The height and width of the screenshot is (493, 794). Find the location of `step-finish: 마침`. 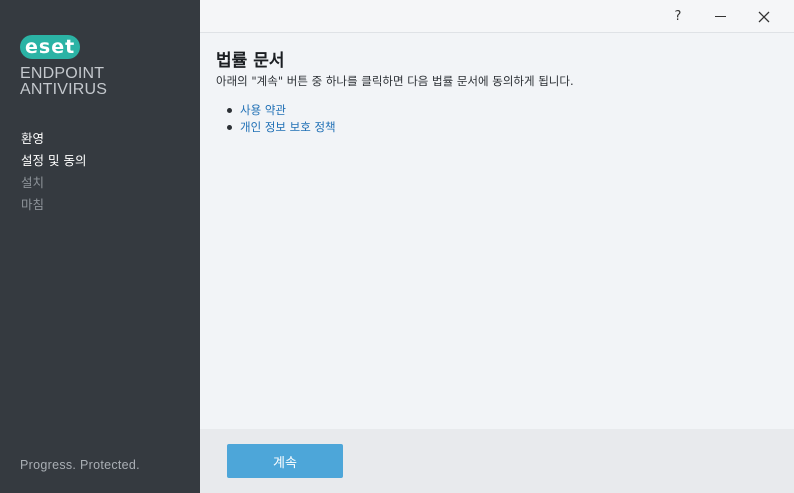

step-finish: 마침 is located at coordinates (33, 204).